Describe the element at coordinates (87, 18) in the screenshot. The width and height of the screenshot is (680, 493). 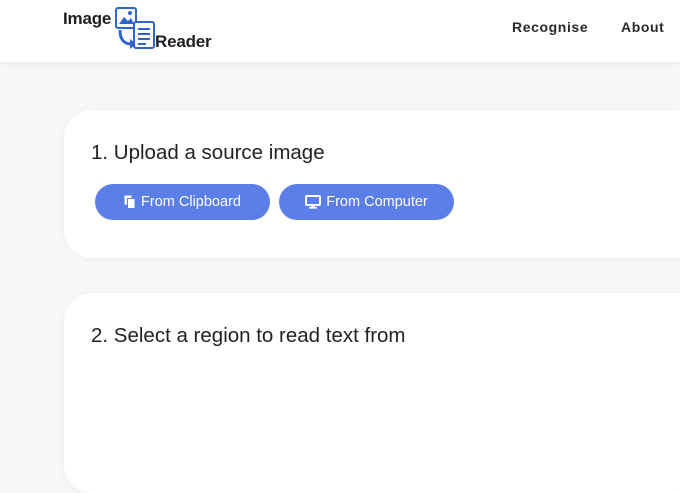
I see `logo-text-image: Image` at that location.